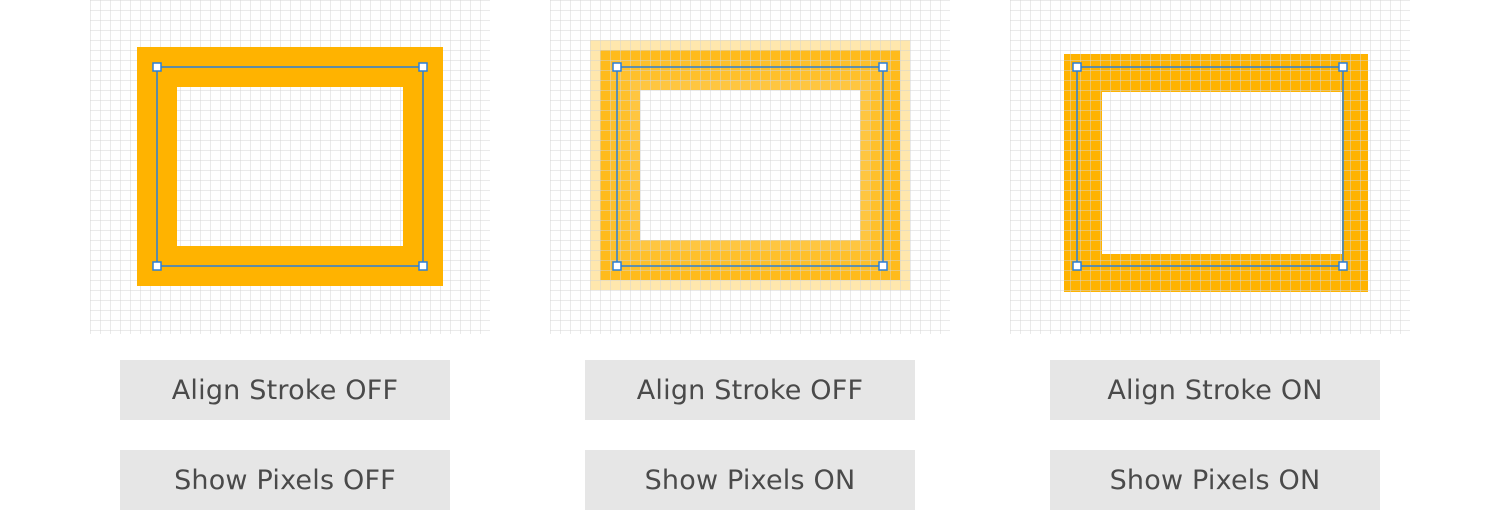 This screenshot has height=510, width=1500. What do you see at coordinates (750, 390) in the screenshot?
I see `align-stroke-label-2: Align Stroke OFF` at bounding box center [750, 390].